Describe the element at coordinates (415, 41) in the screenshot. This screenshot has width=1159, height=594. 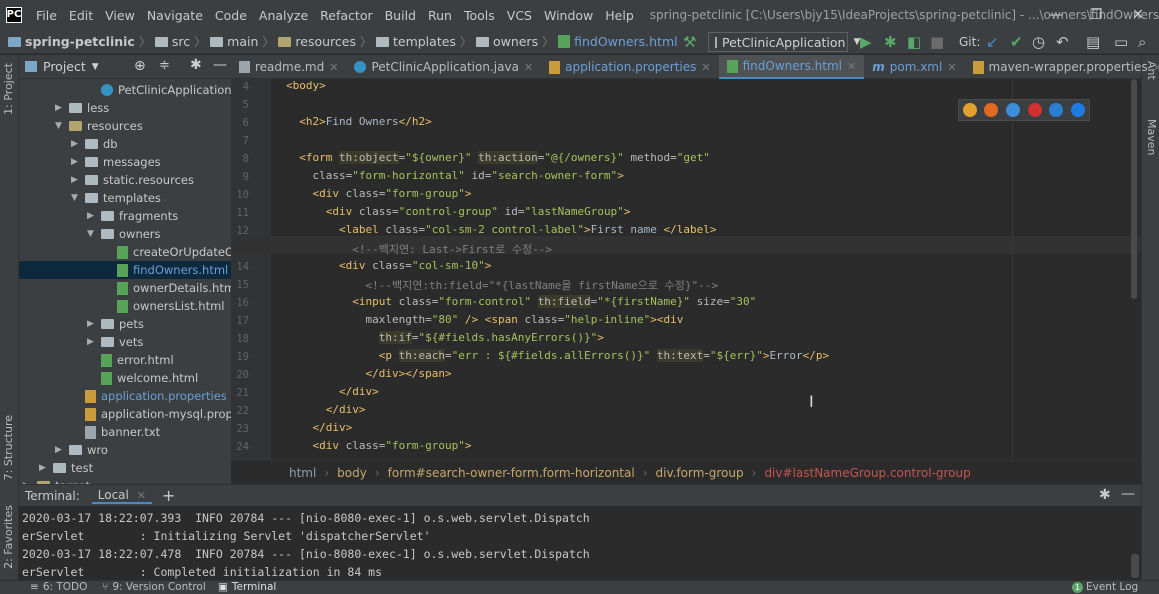
I see `nav-crumb-templates: templates` at that location.